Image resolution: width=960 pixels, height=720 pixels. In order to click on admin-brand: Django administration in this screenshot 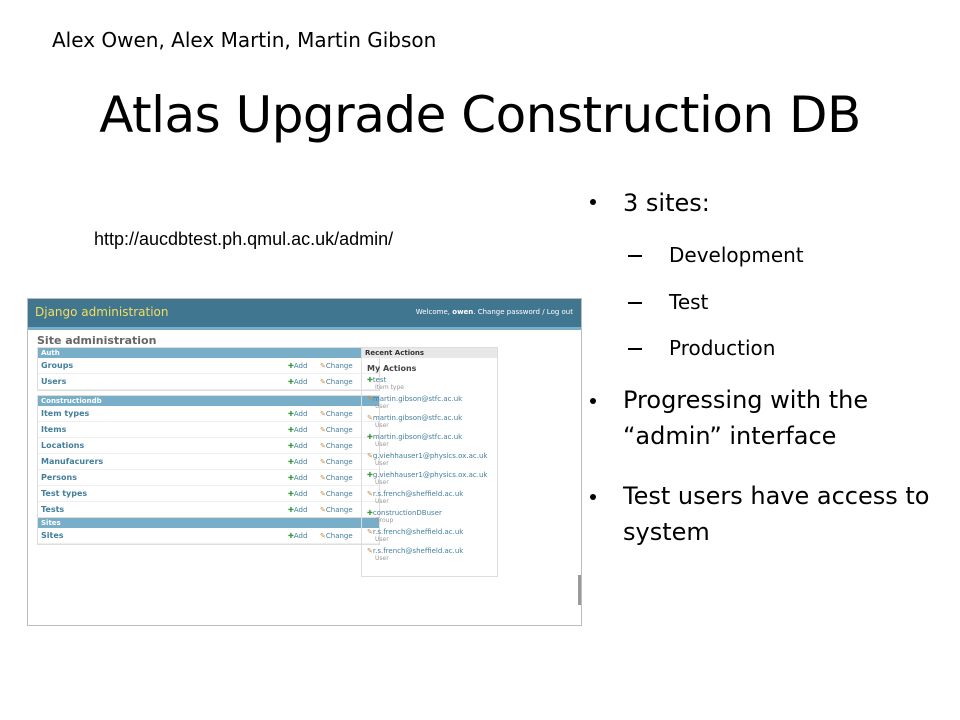, I will do `click(101, 312)`.